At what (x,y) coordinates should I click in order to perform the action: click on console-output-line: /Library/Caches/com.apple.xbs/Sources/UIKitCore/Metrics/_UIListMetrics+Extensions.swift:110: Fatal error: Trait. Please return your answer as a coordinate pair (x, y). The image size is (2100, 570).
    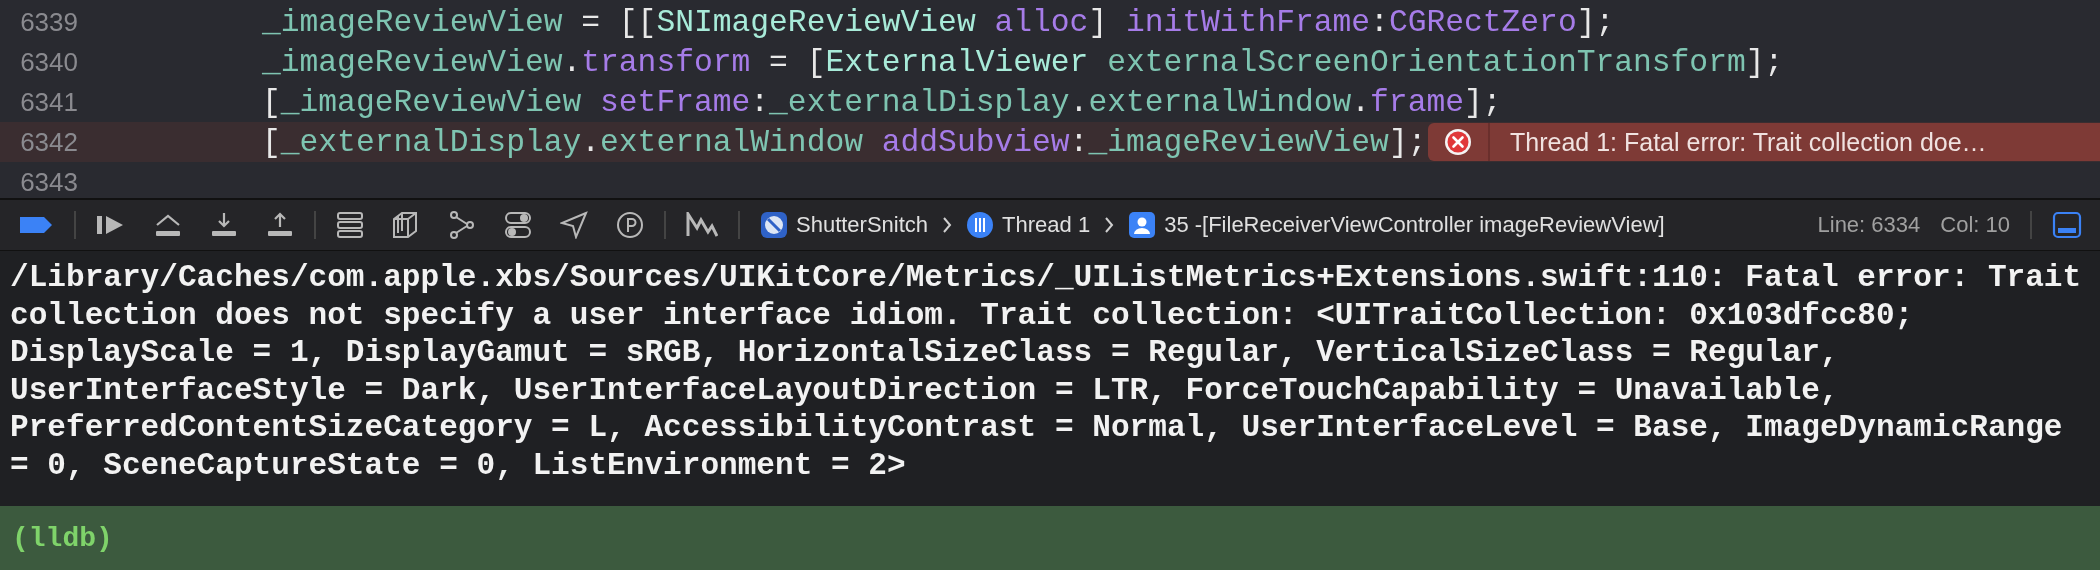
    Looking at the image, I should click on (1046, 278).